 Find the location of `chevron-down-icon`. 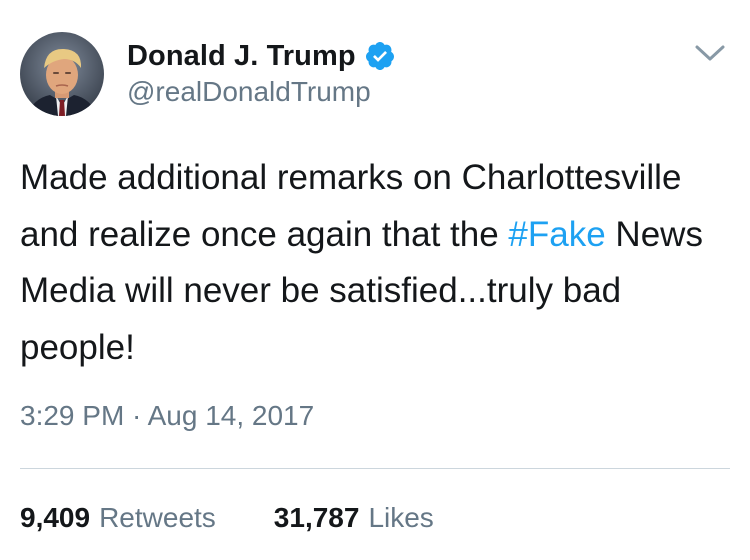

chevron-down-icon is located at coordinates (710, 53).